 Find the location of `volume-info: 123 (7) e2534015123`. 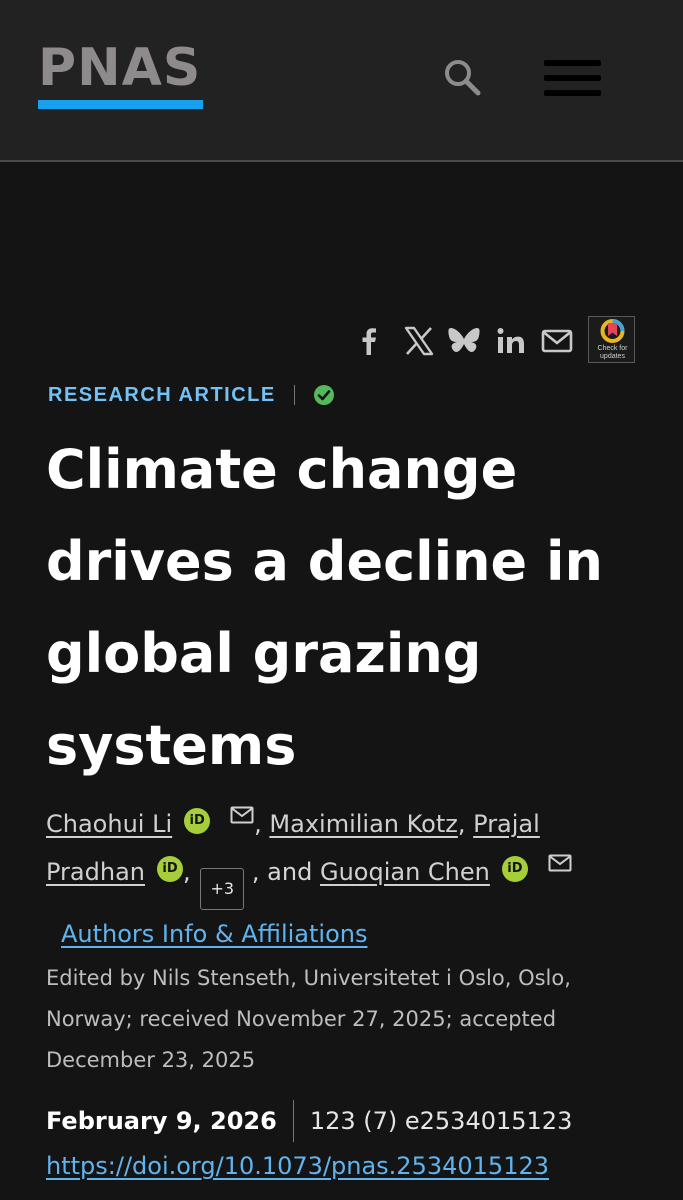

volume-info: 123 (7) e2534015123 is located at coordinates (441, 1121).